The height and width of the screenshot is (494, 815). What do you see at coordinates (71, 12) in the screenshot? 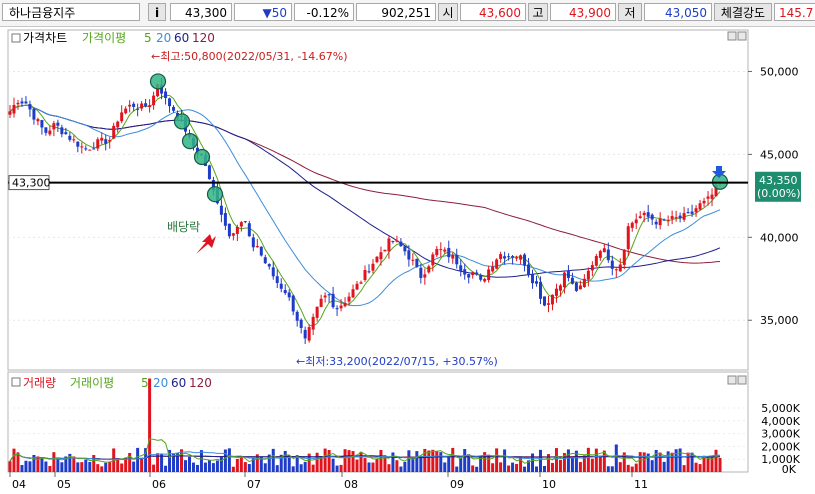
I see `stock-name-field: 하나금융지주` at bounding box center [71, 12].